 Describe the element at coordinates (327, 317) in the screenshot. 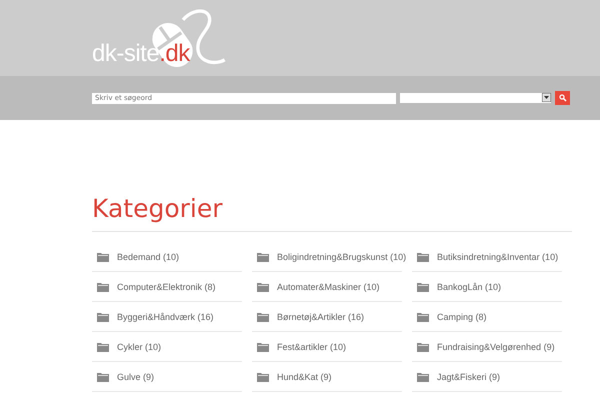

I see `category-link: Børnetøj&Artikler (16)` at that location.